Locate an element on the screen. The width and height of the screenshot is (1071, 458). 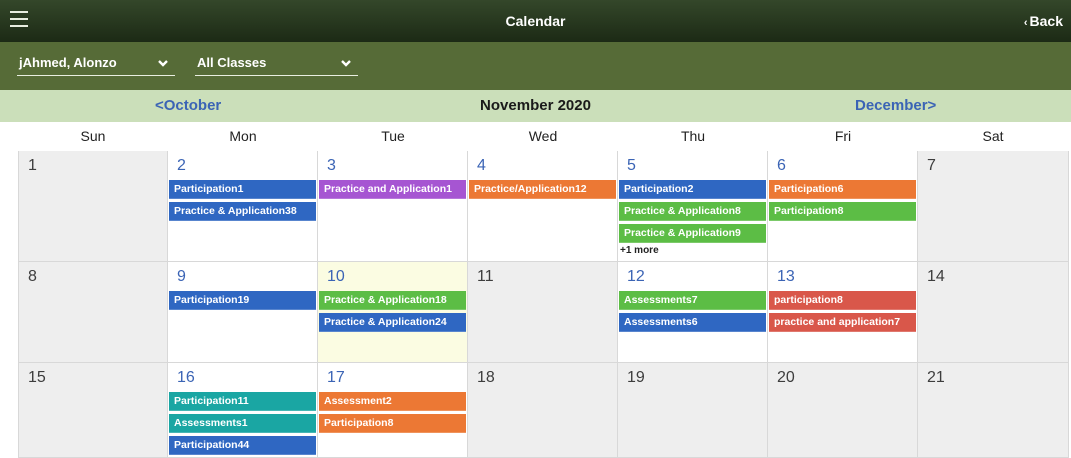
month-navigation: <October November 2020 December> is located at coordinates (535, 106).